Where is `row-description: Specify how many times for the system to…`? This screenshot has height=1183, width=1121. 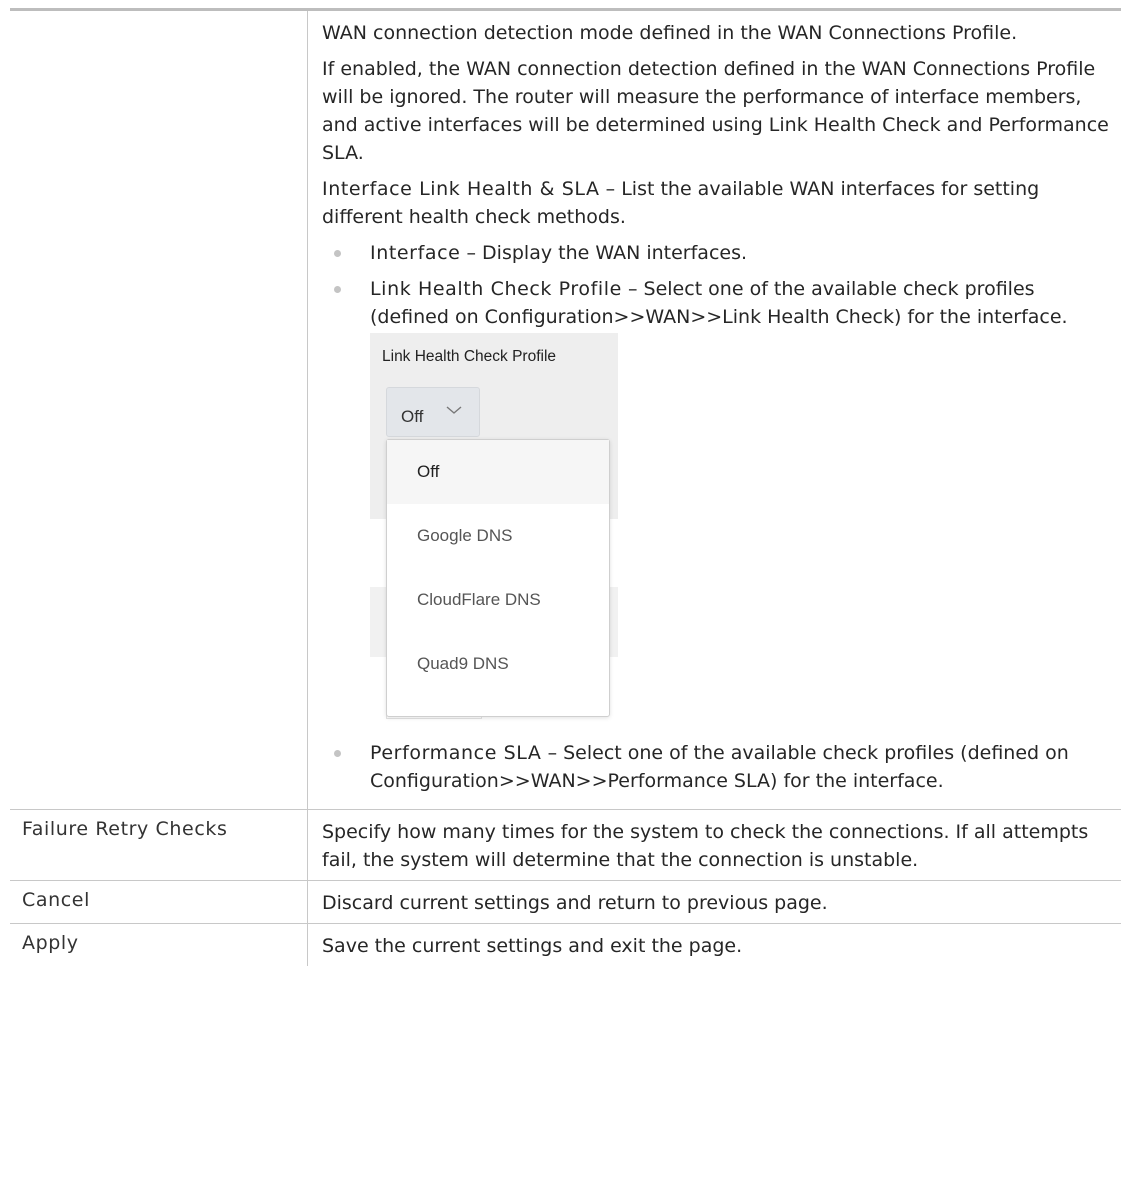
row-description: Specify how many times for the system to… is located at coordinates (705, 846).